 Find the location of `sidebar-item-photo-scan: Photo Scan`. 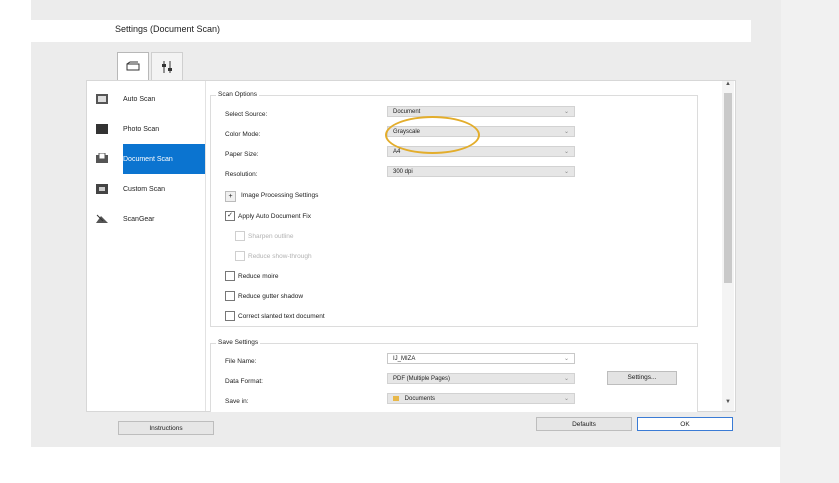

sidebar-item-photo-scan: Photo Scan is located at coordinates (146, 129).